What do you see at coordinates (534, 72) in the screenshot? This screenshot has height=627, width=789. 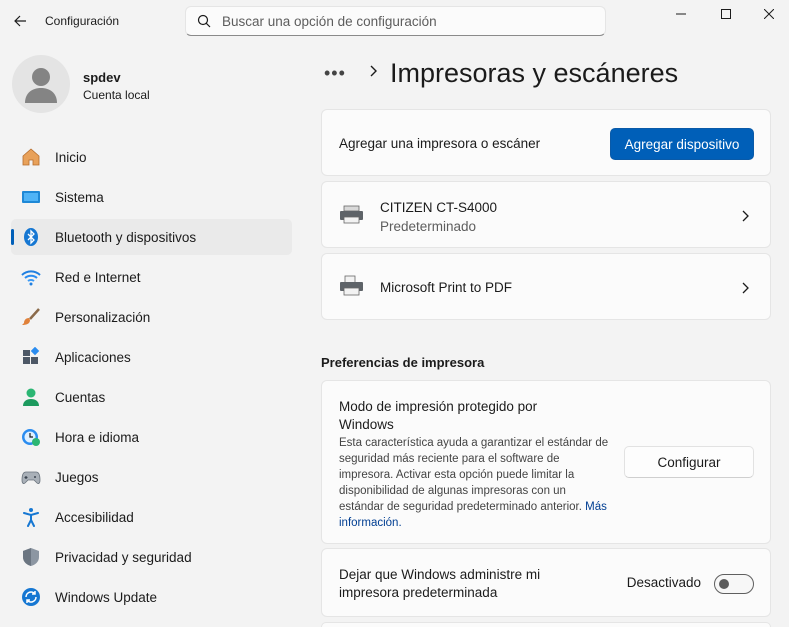 I see `page-title: Impresoras y escáneres` at bounding box center [534, 72].